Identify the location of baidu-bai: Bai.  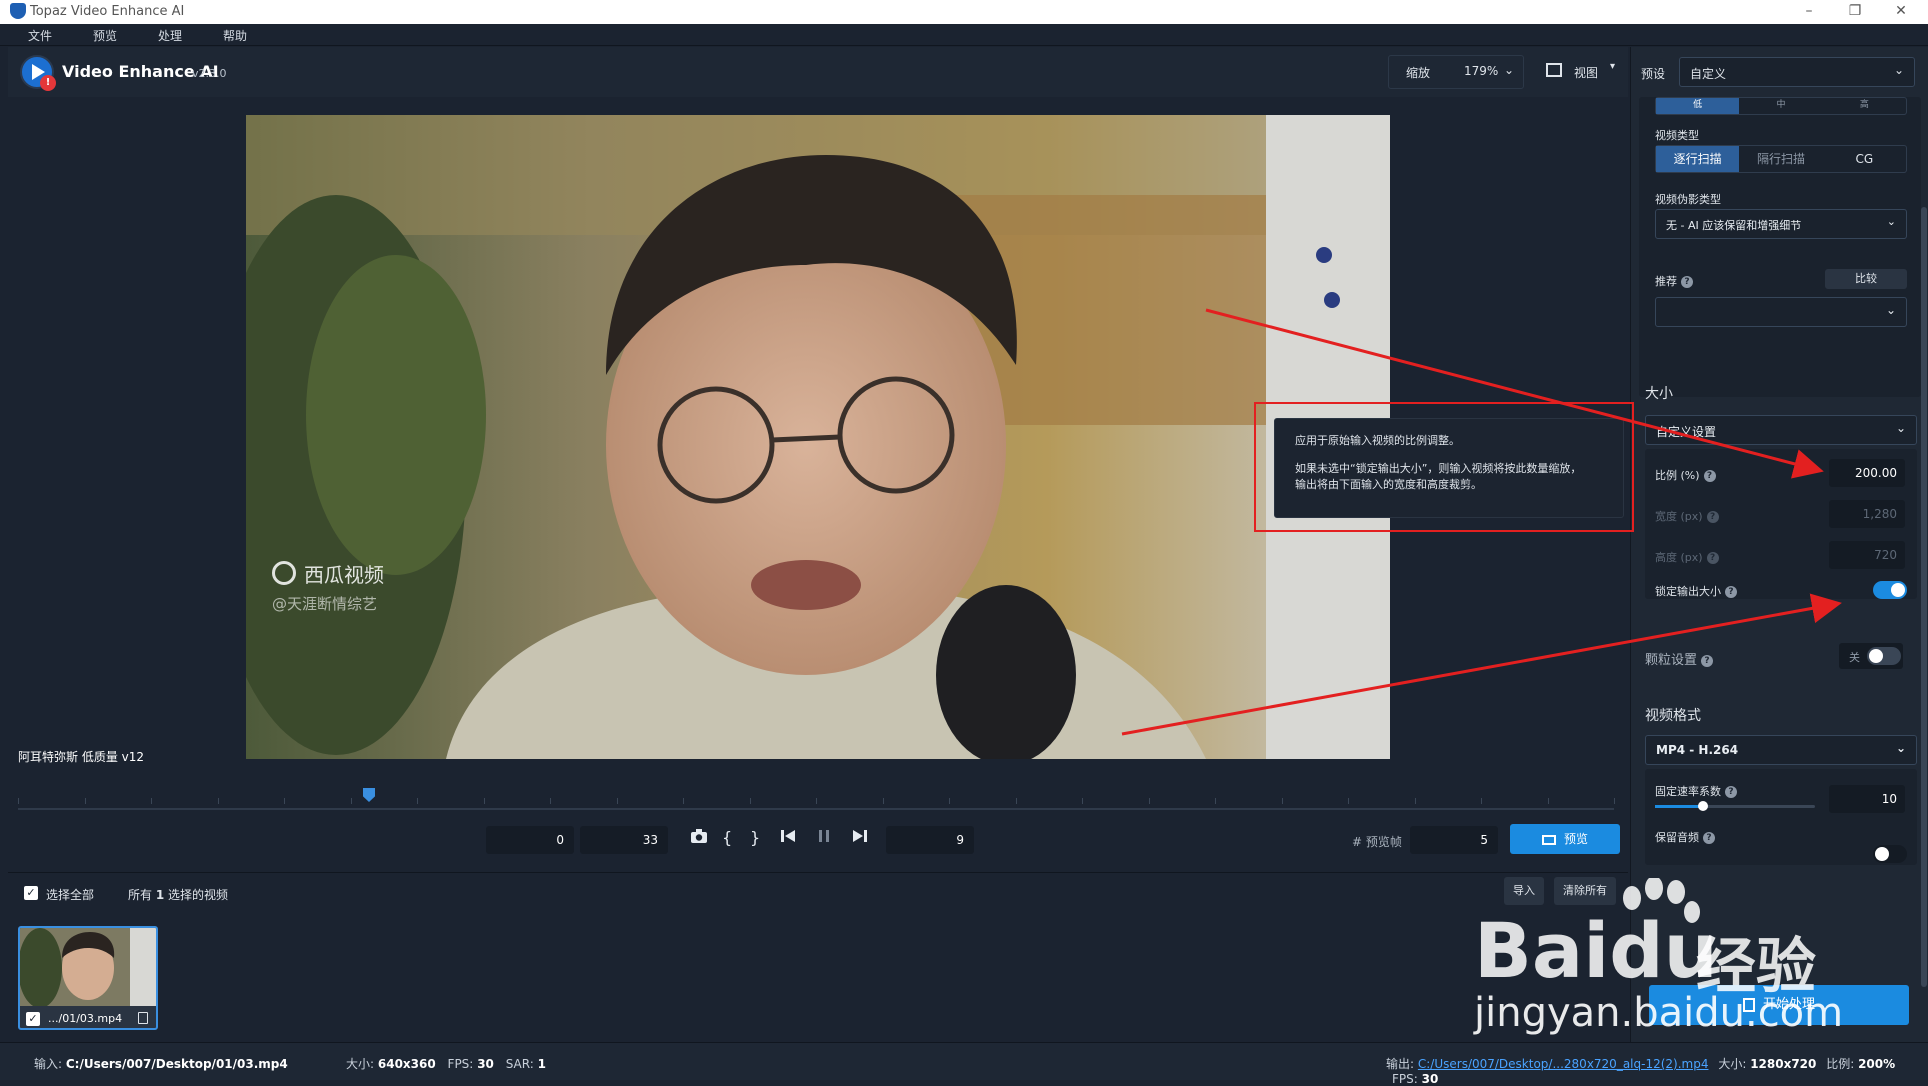
(1542, 950).